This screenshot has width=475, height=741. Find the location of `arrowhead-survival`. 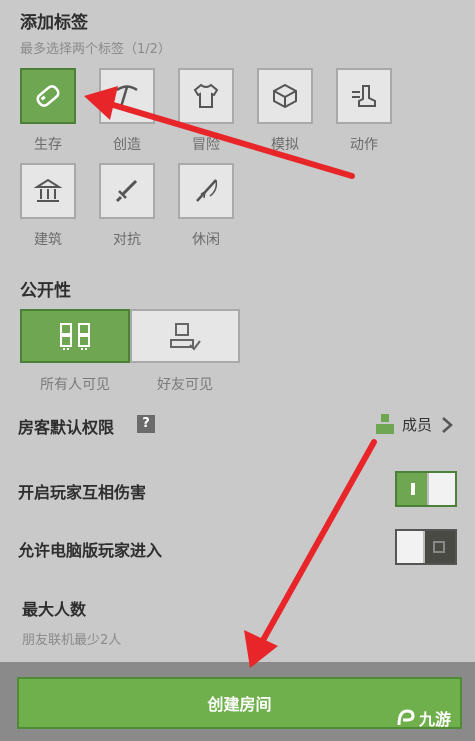

arrowhead-survival is located at coordinates (101, 103).